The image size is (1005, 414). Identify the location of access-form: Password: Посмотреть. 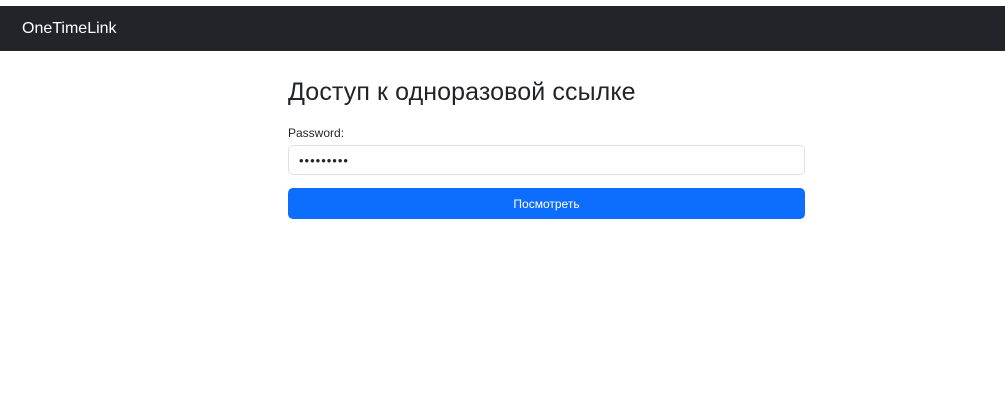
(546, 172).